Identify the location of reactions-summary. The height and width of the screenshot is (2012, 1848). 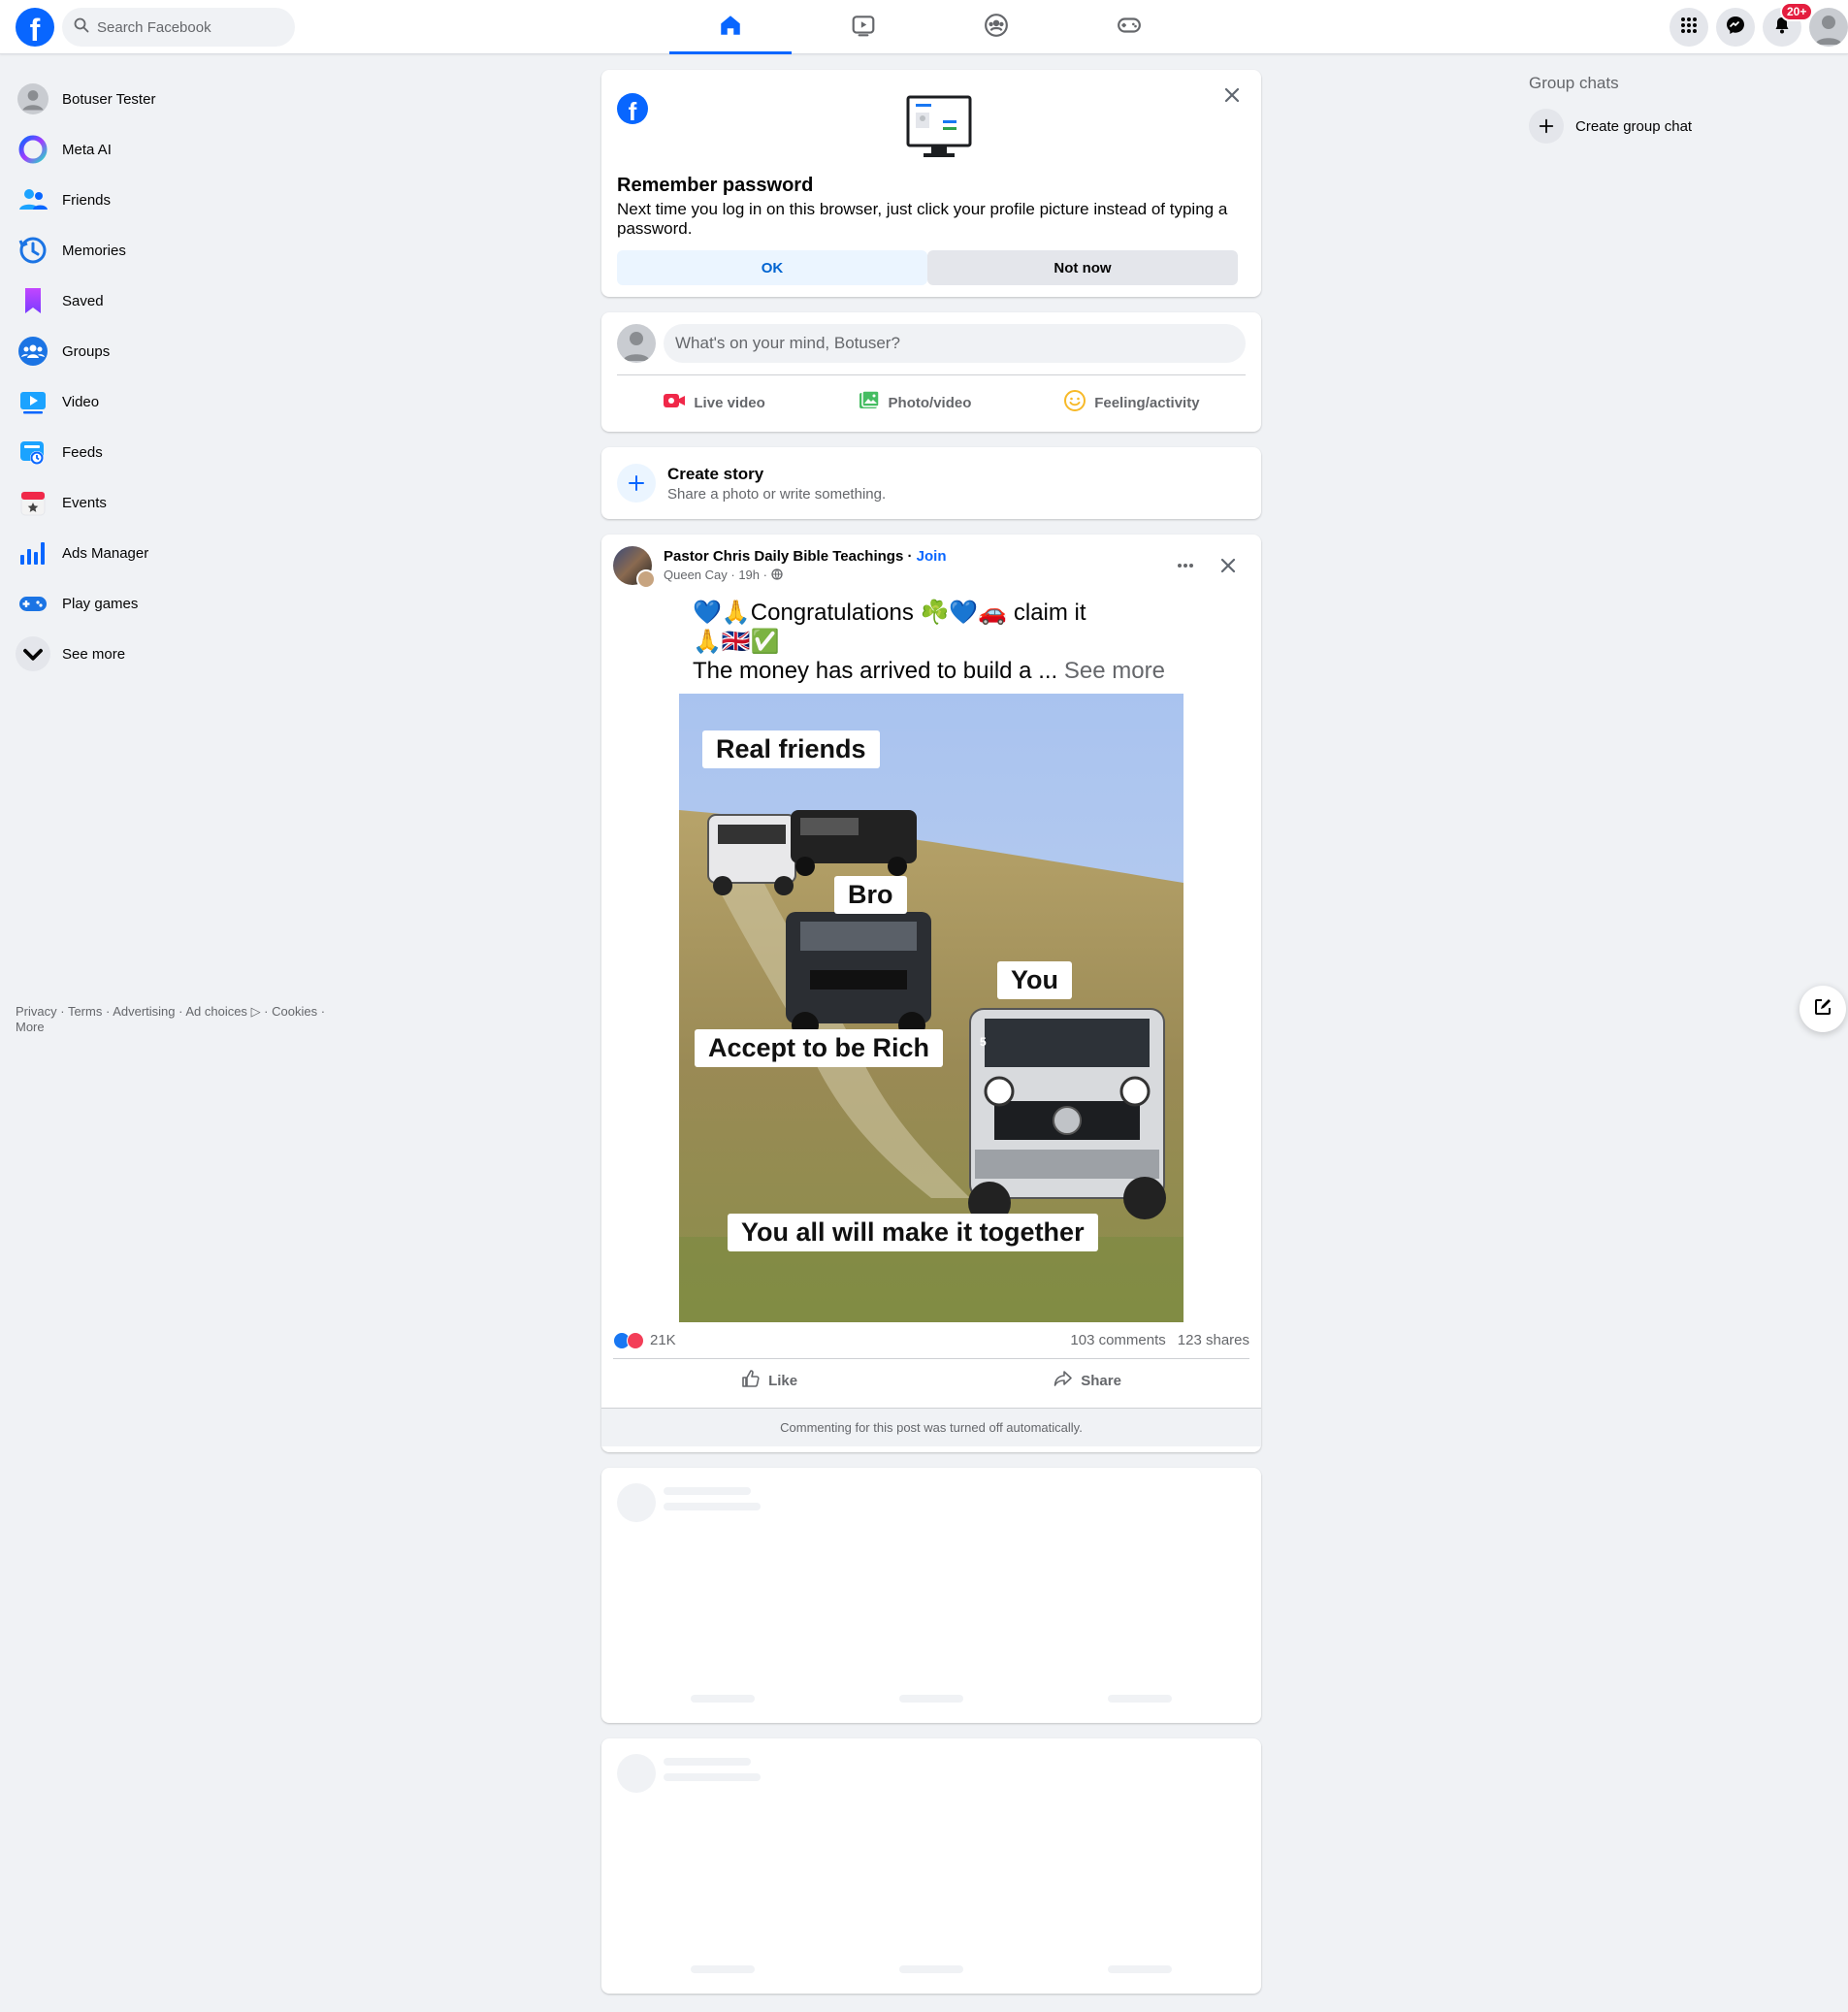
(628, 1340).